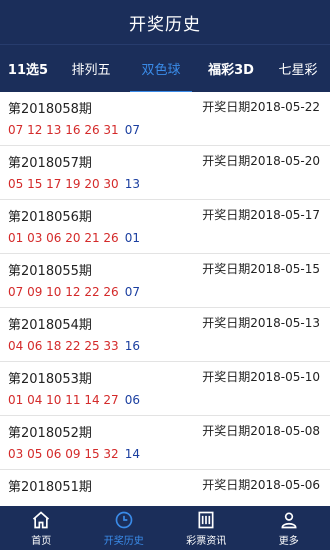  I want to click on user-icon, so click(289, 519).